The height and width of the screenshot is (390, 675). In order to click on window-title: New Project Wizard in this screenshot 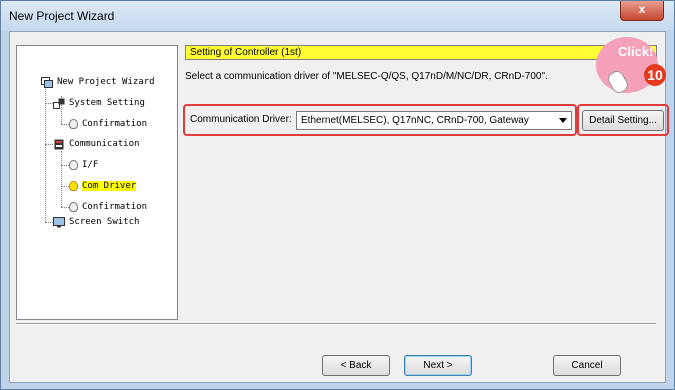, I will do `click(62, 16)`.